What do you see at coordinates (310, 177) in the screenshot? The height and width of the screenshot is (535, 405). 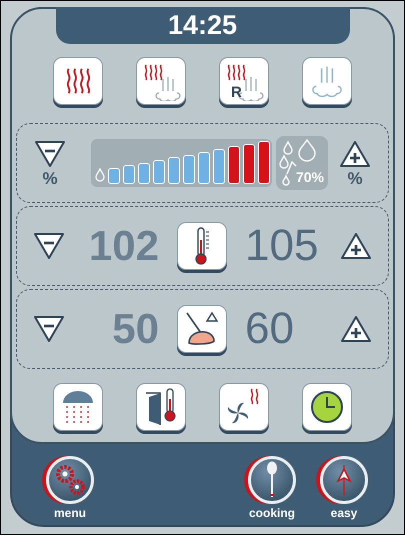 I see `humidity-reading: 70%` at bounding box center [310, 177].